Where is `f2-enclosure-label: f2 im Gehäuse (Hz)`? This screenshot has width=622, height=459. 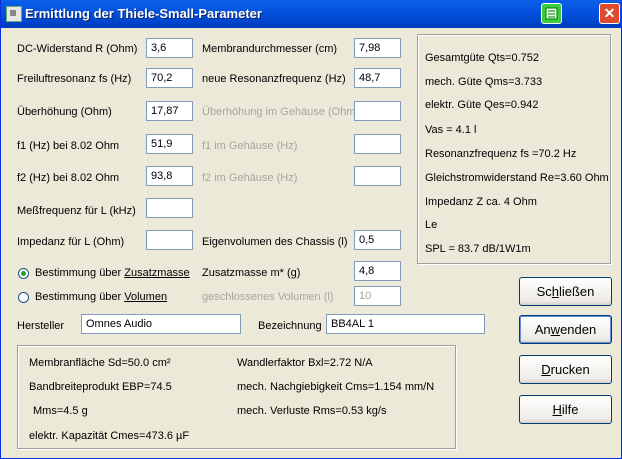
f2-enclosure-label: f2 im Gehäuse (Hz) is located at coordinates (250, 178).